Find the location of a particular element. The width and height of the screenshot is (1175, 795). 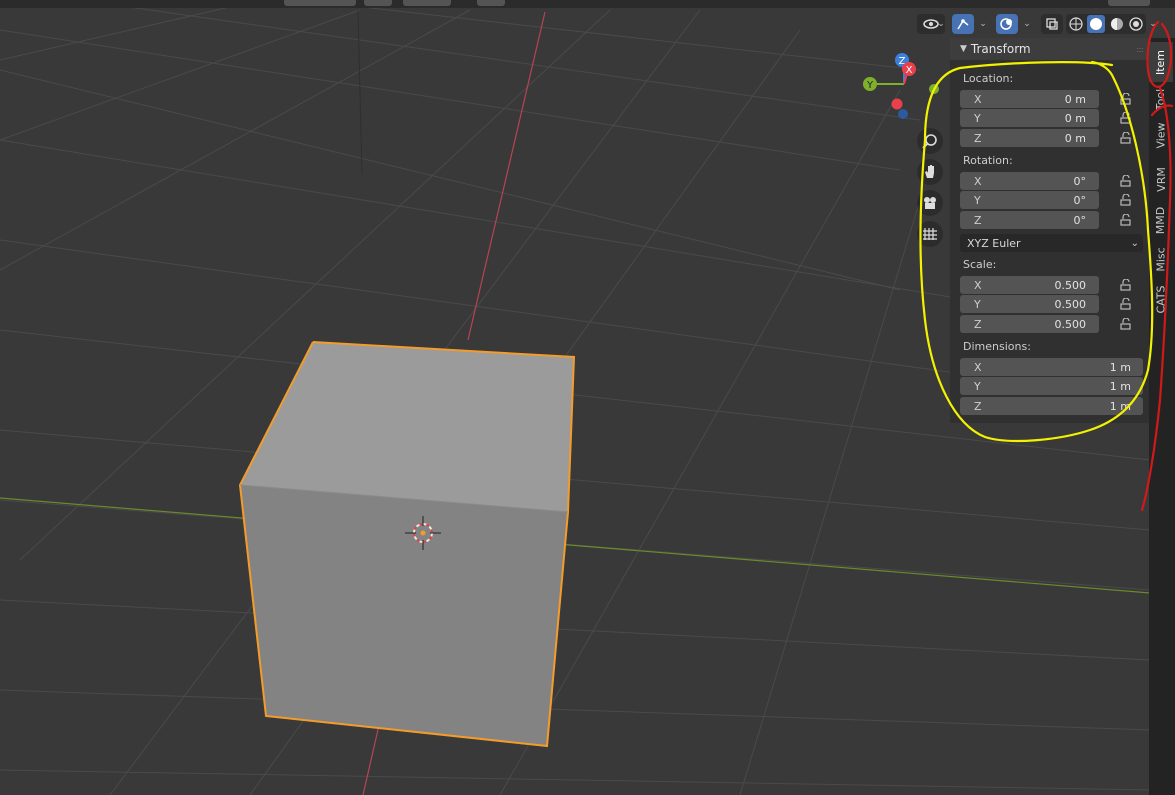

tab-label: Misc is located at coordinates (1161, 259).